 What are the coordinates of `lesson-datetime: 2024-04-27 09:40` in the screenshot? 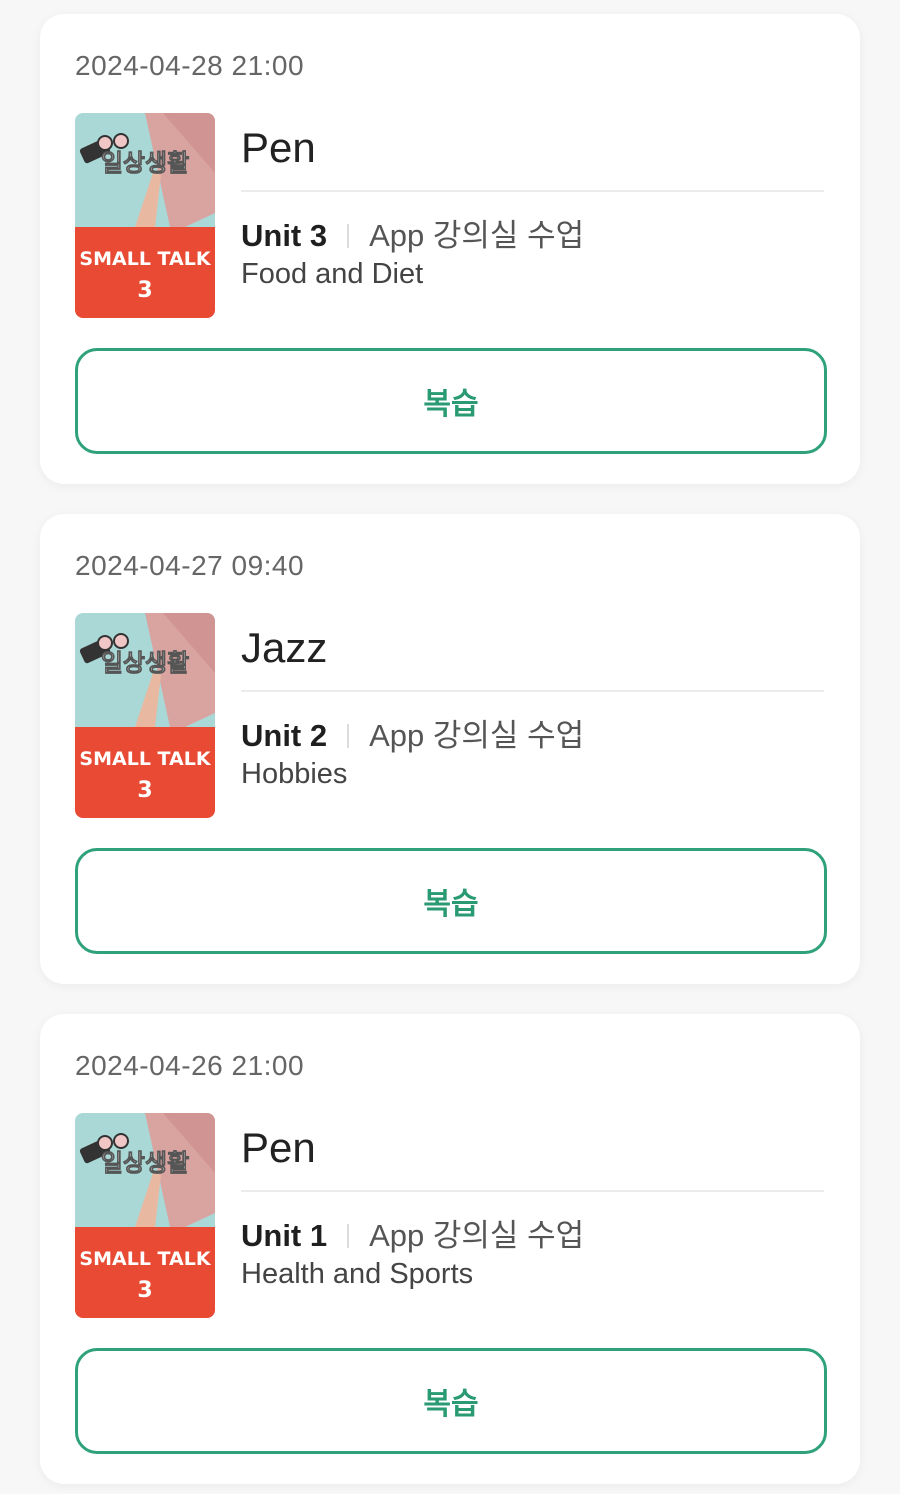 It's located at (190, 565).